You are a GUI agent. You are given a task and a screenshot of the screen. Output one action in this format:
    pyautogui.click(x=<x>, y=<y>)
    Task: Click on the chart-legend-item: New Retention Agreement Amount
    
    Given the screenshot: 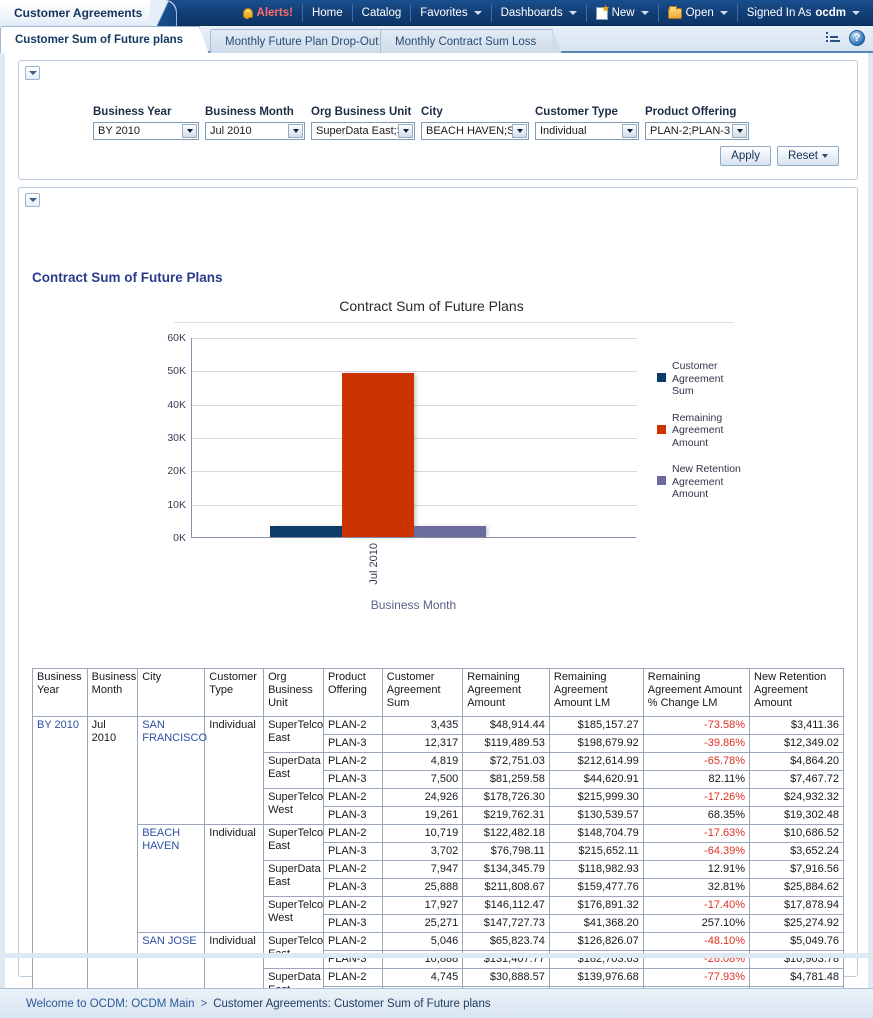 What is the action you would take?
    pyautogui.click(x=704, y=482)
    